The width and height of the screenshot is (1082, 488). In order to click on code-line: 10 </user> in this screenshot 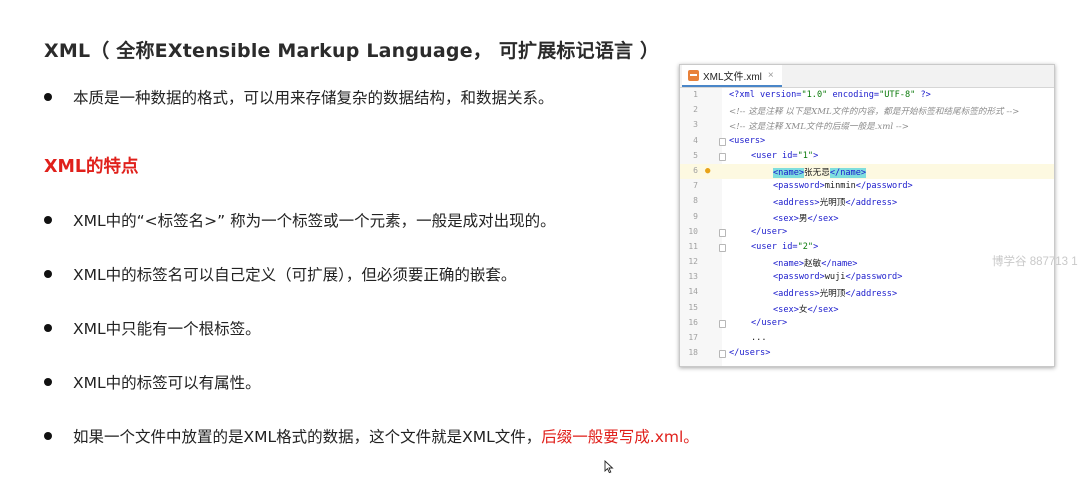, I will do `click(867, 232)`.